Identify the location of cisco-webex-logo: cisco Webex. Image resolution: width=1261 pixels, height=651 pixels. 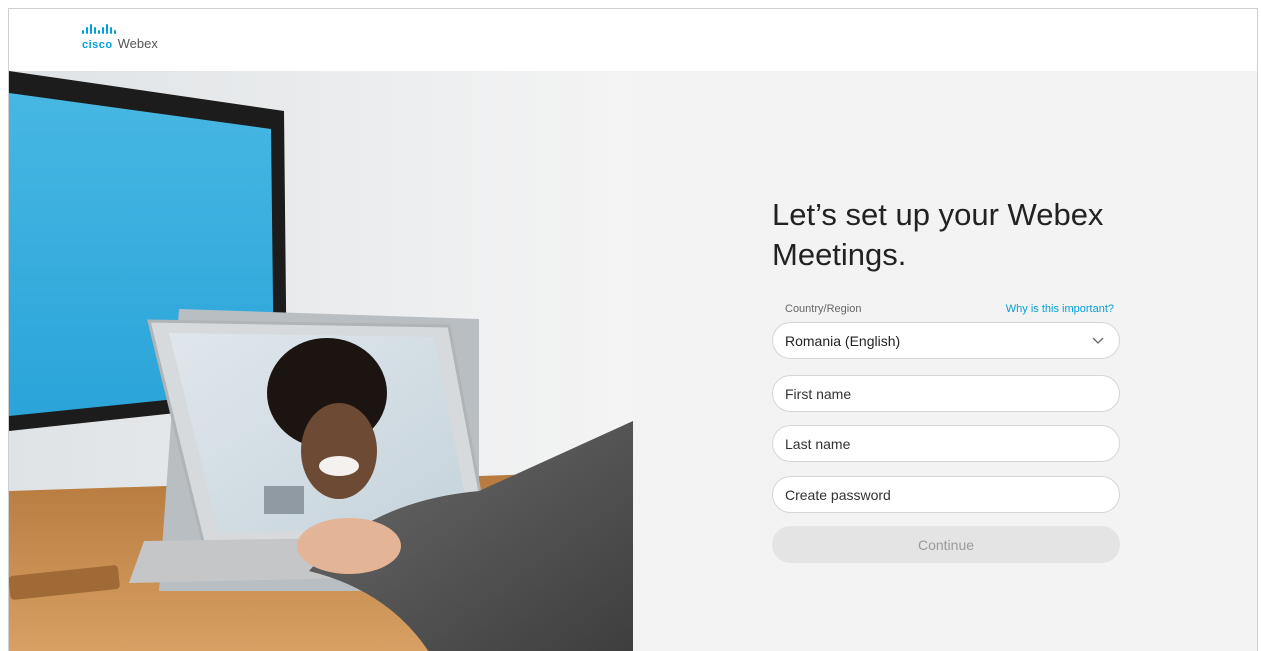
(120, 39).